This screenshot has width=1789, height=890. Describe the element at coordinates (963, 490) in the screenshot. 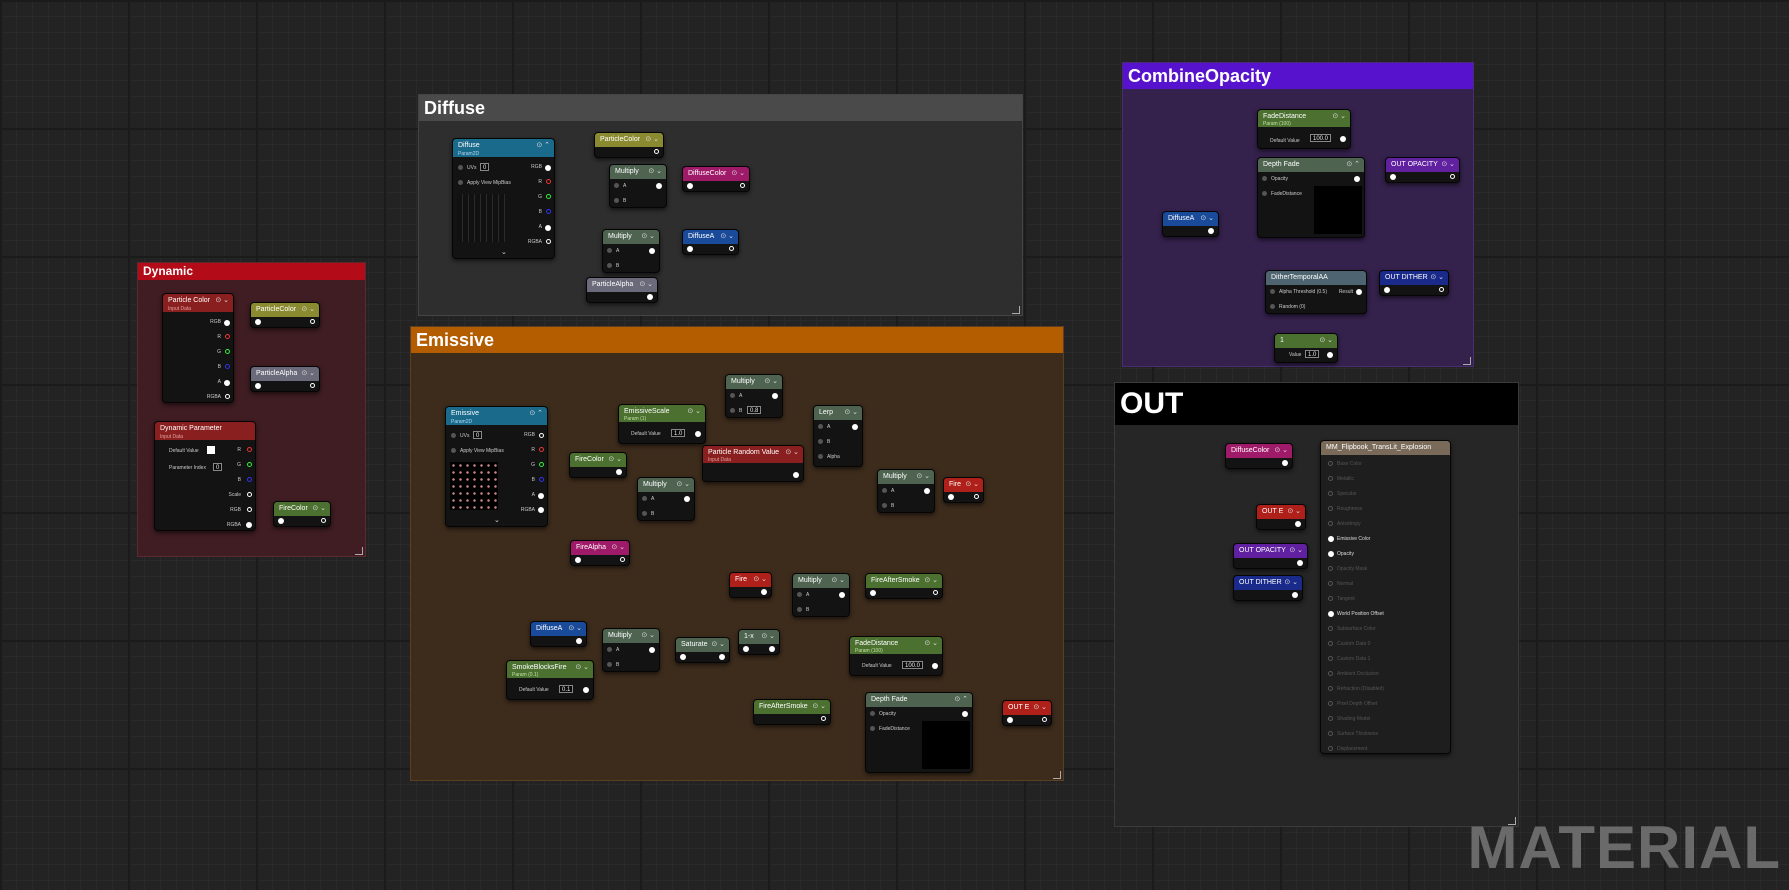

I see `fire-named-reroute-node: Fire ⊙ ⌄` at that location.